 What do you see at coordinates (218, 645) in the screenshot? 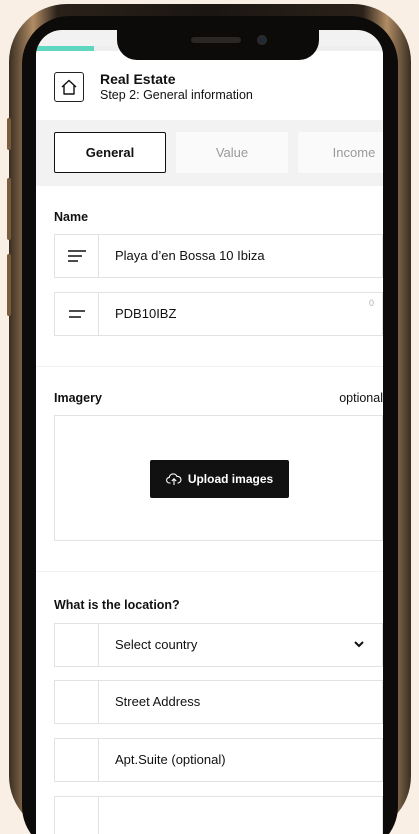
I see `country-select: Select country` at bounding box center [218, 645].